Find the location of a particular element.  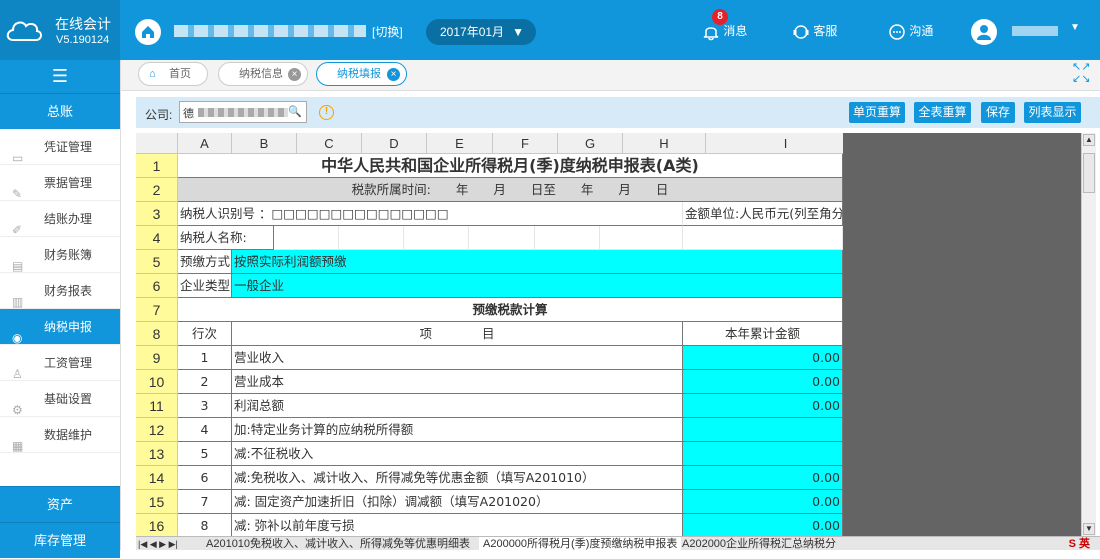

user-menu-caret-icon: ▼ is located at coordinates (1075, 27).